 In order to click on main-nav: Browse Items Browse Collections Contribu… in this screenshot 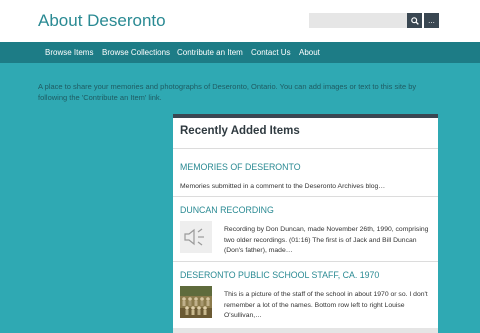, I will do `click(240, 52)`.